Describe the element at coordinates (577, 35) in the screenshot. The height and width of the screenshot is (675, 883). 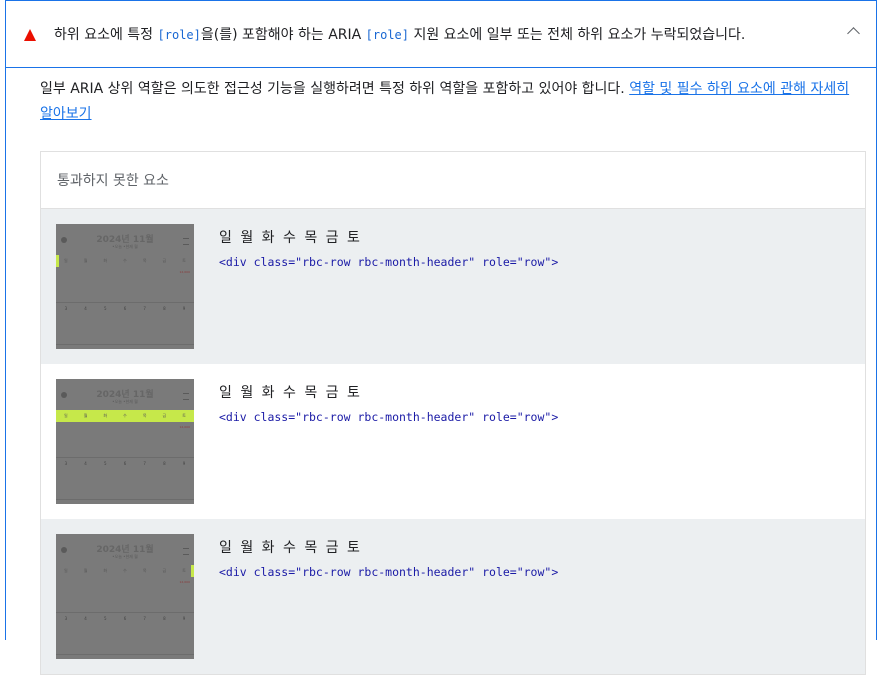
I see `audit-title-text: 지원 요소에 일부 또는 전체 하위 요소가 누락되었습니다.` at that location.